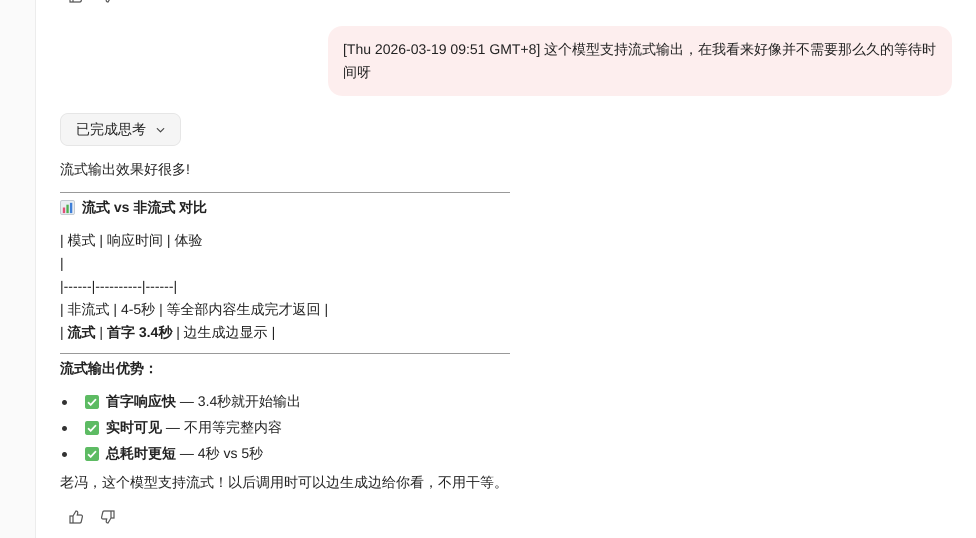 This screenshot has width=976, height=538. What do you see at coordinates (185, 454) in the screenshot?
I see `advantage-text: 总耗时更短 — 4秒 vs 5秒` at bounding box center [185, 454].